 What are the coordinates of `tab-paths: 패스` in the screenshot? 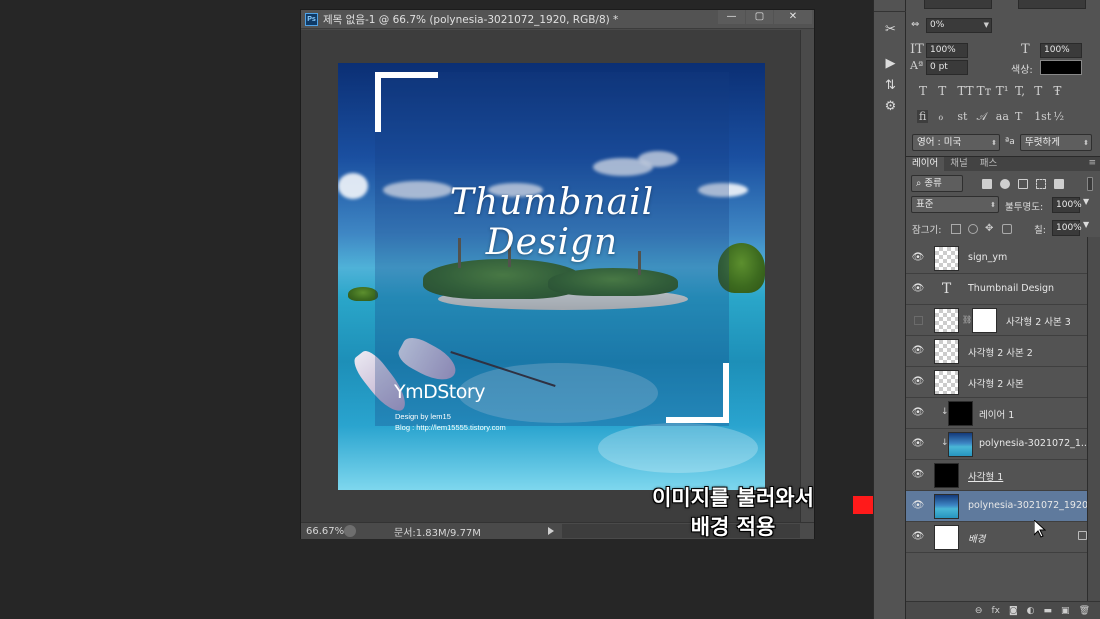 It's located at (988, 164).